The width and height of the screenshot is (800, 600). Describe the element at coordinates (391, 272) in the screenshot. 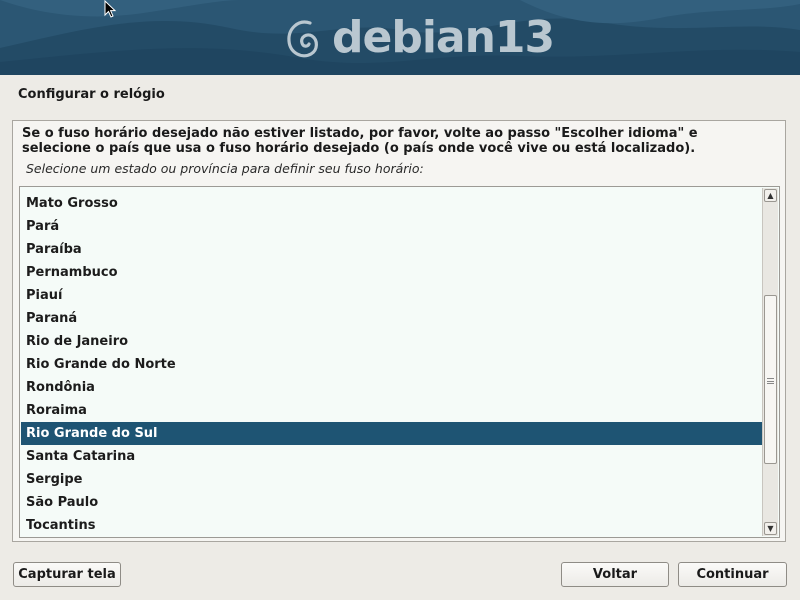

I see `list-item: Pernambuco` at that location.